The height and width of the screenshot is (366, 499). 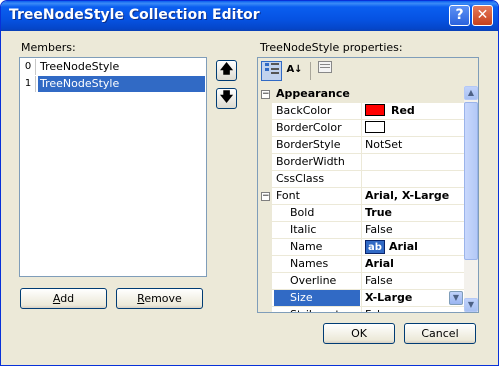 What do you see at coordinates (317, 128) in the screenshot?
I see `property-name: BorderColor` at bounding box center [317, 128].